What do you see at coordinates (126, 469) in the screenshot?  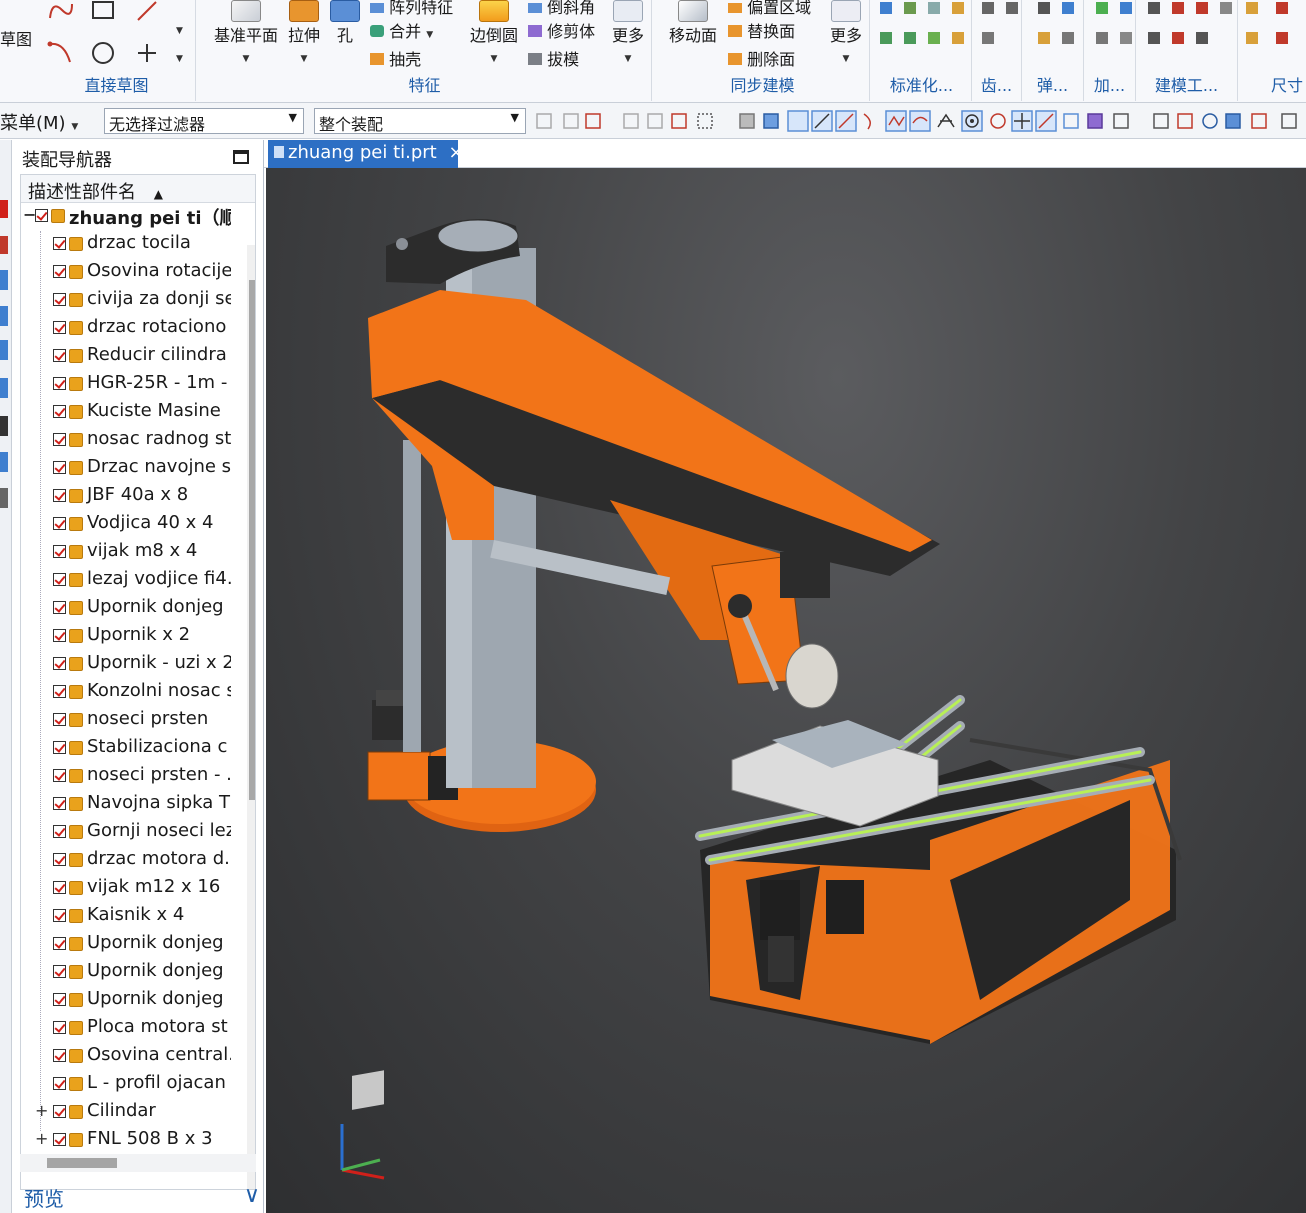 I see `tree-item-row: Drzac navojne s` at bounding box center [126, 469].